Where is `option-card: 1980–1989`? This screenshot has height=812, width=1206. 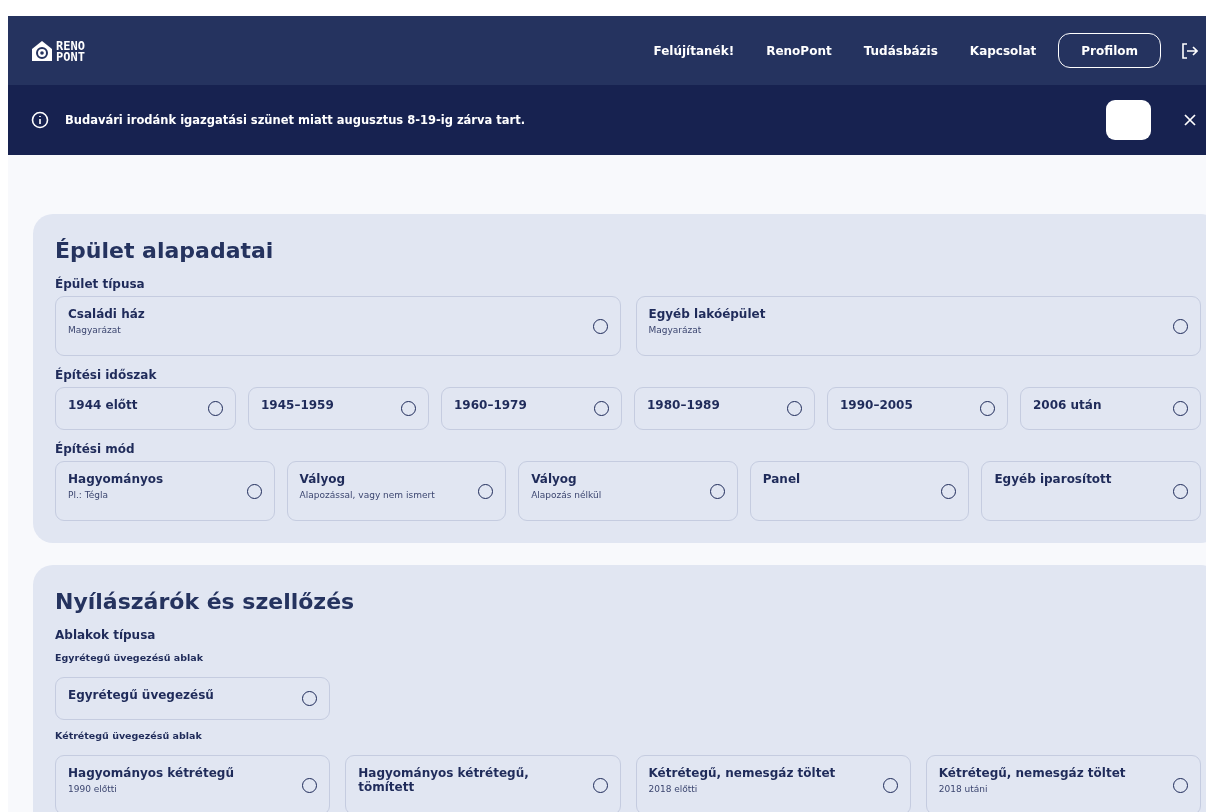
option-card: 1980–1989 is located at coordinates (724, 408).